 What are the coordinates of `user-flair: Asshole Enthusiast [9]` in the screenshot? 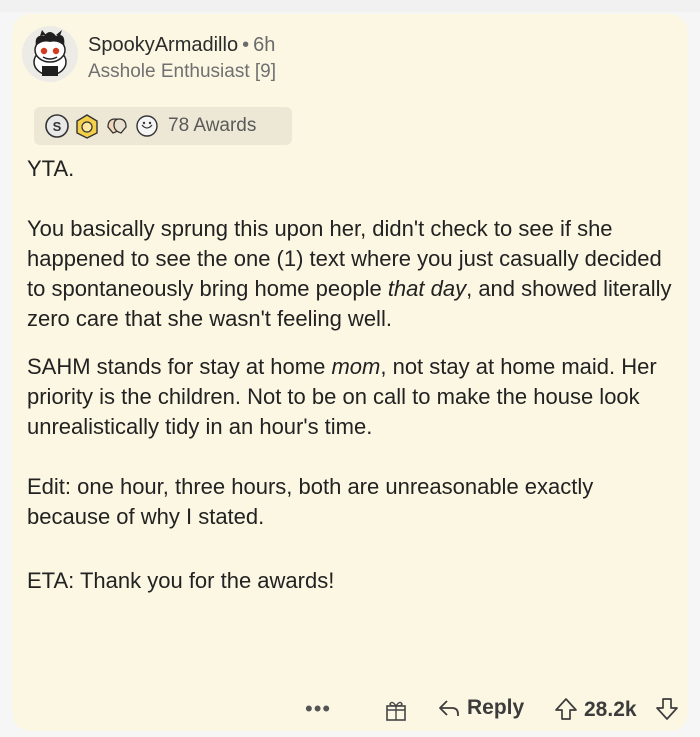 It's located at (182, 71).